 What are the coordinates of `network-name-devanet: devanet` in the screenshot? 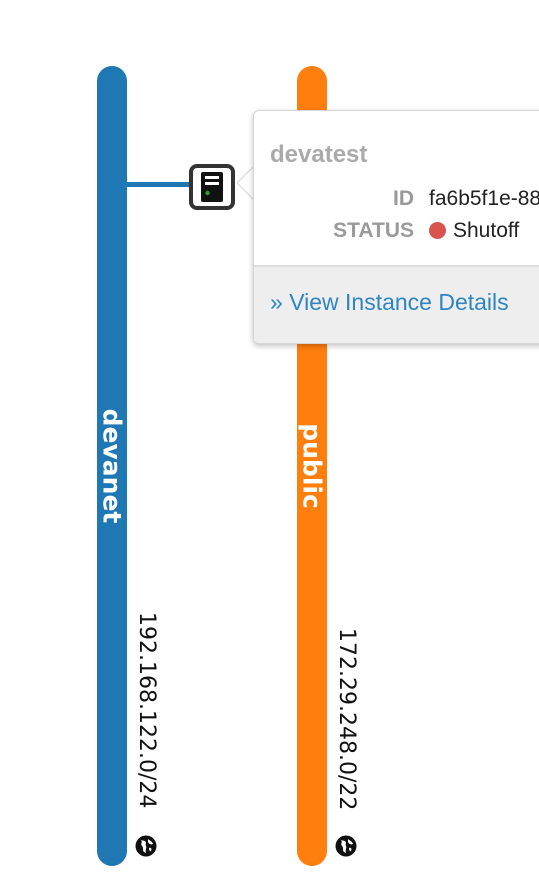 It's located at (112, 466).